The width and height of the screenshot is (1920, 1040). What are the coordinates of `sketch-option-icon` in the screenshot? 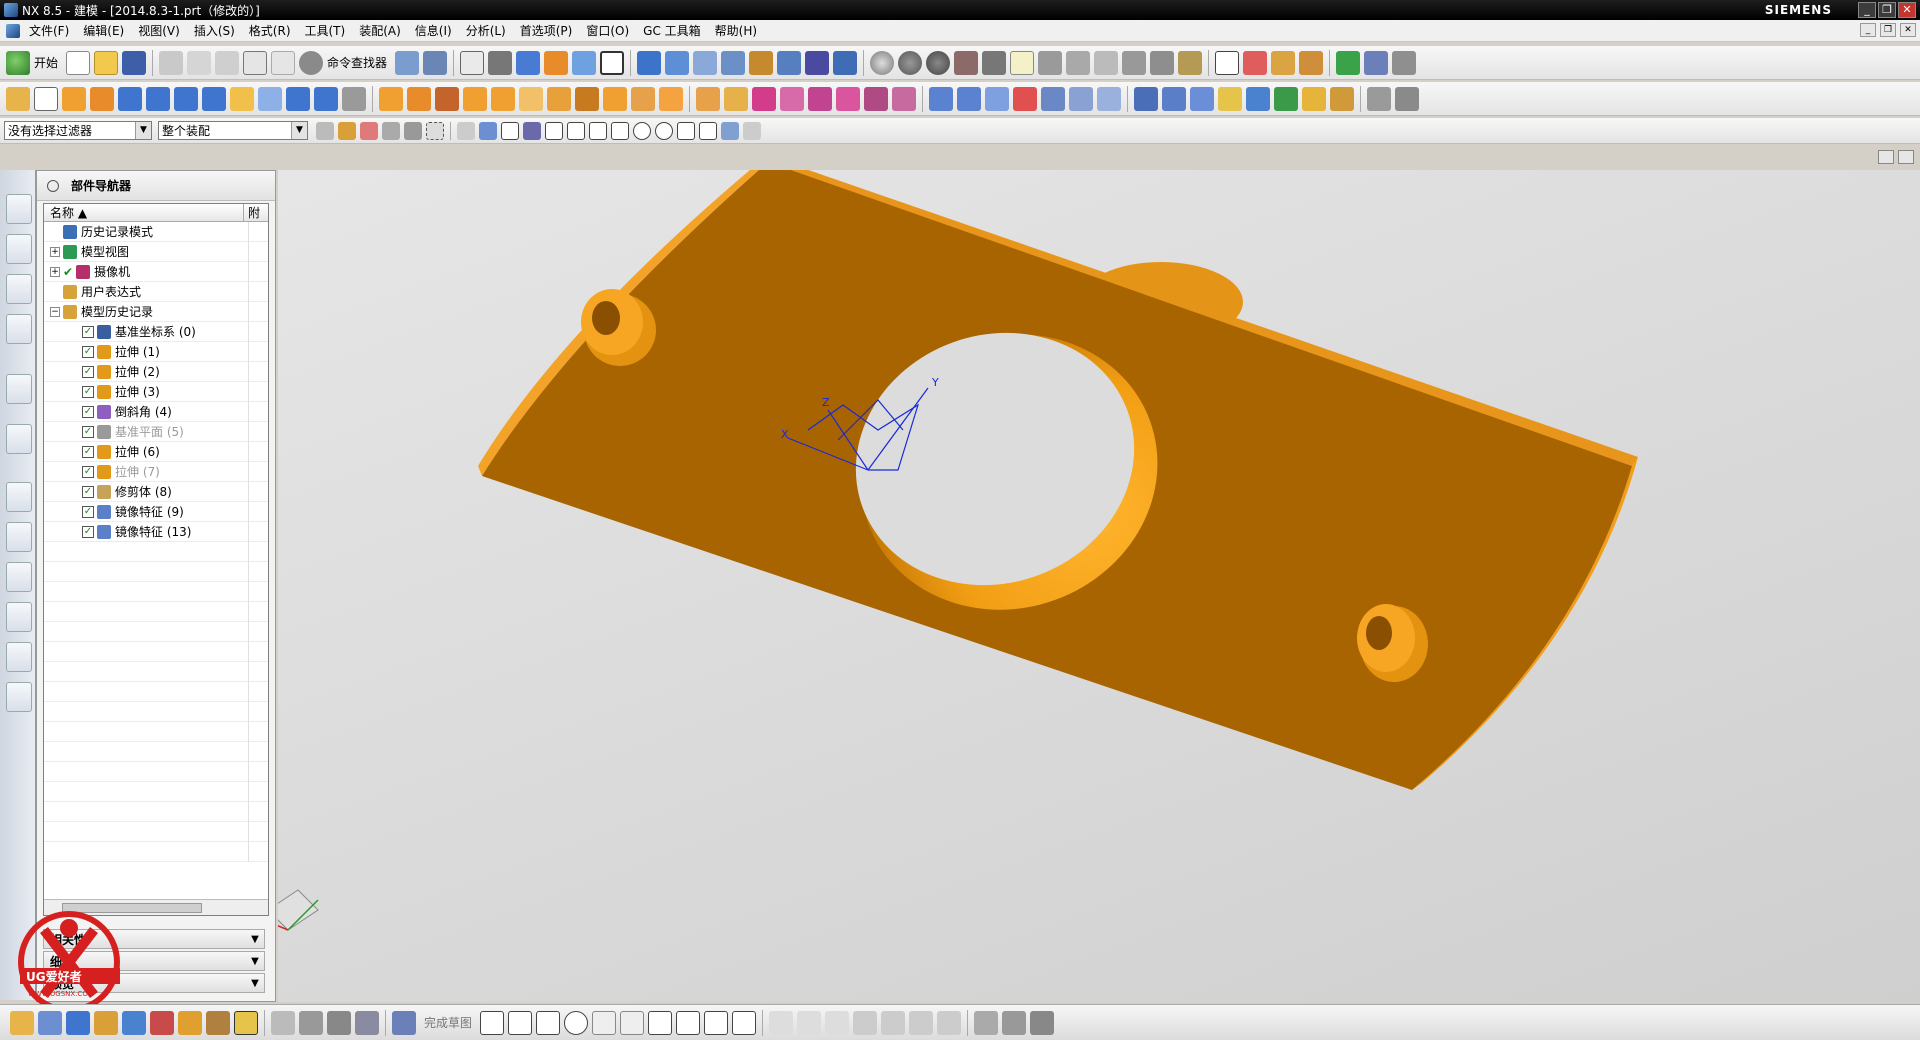 It's located at (106, 1022).